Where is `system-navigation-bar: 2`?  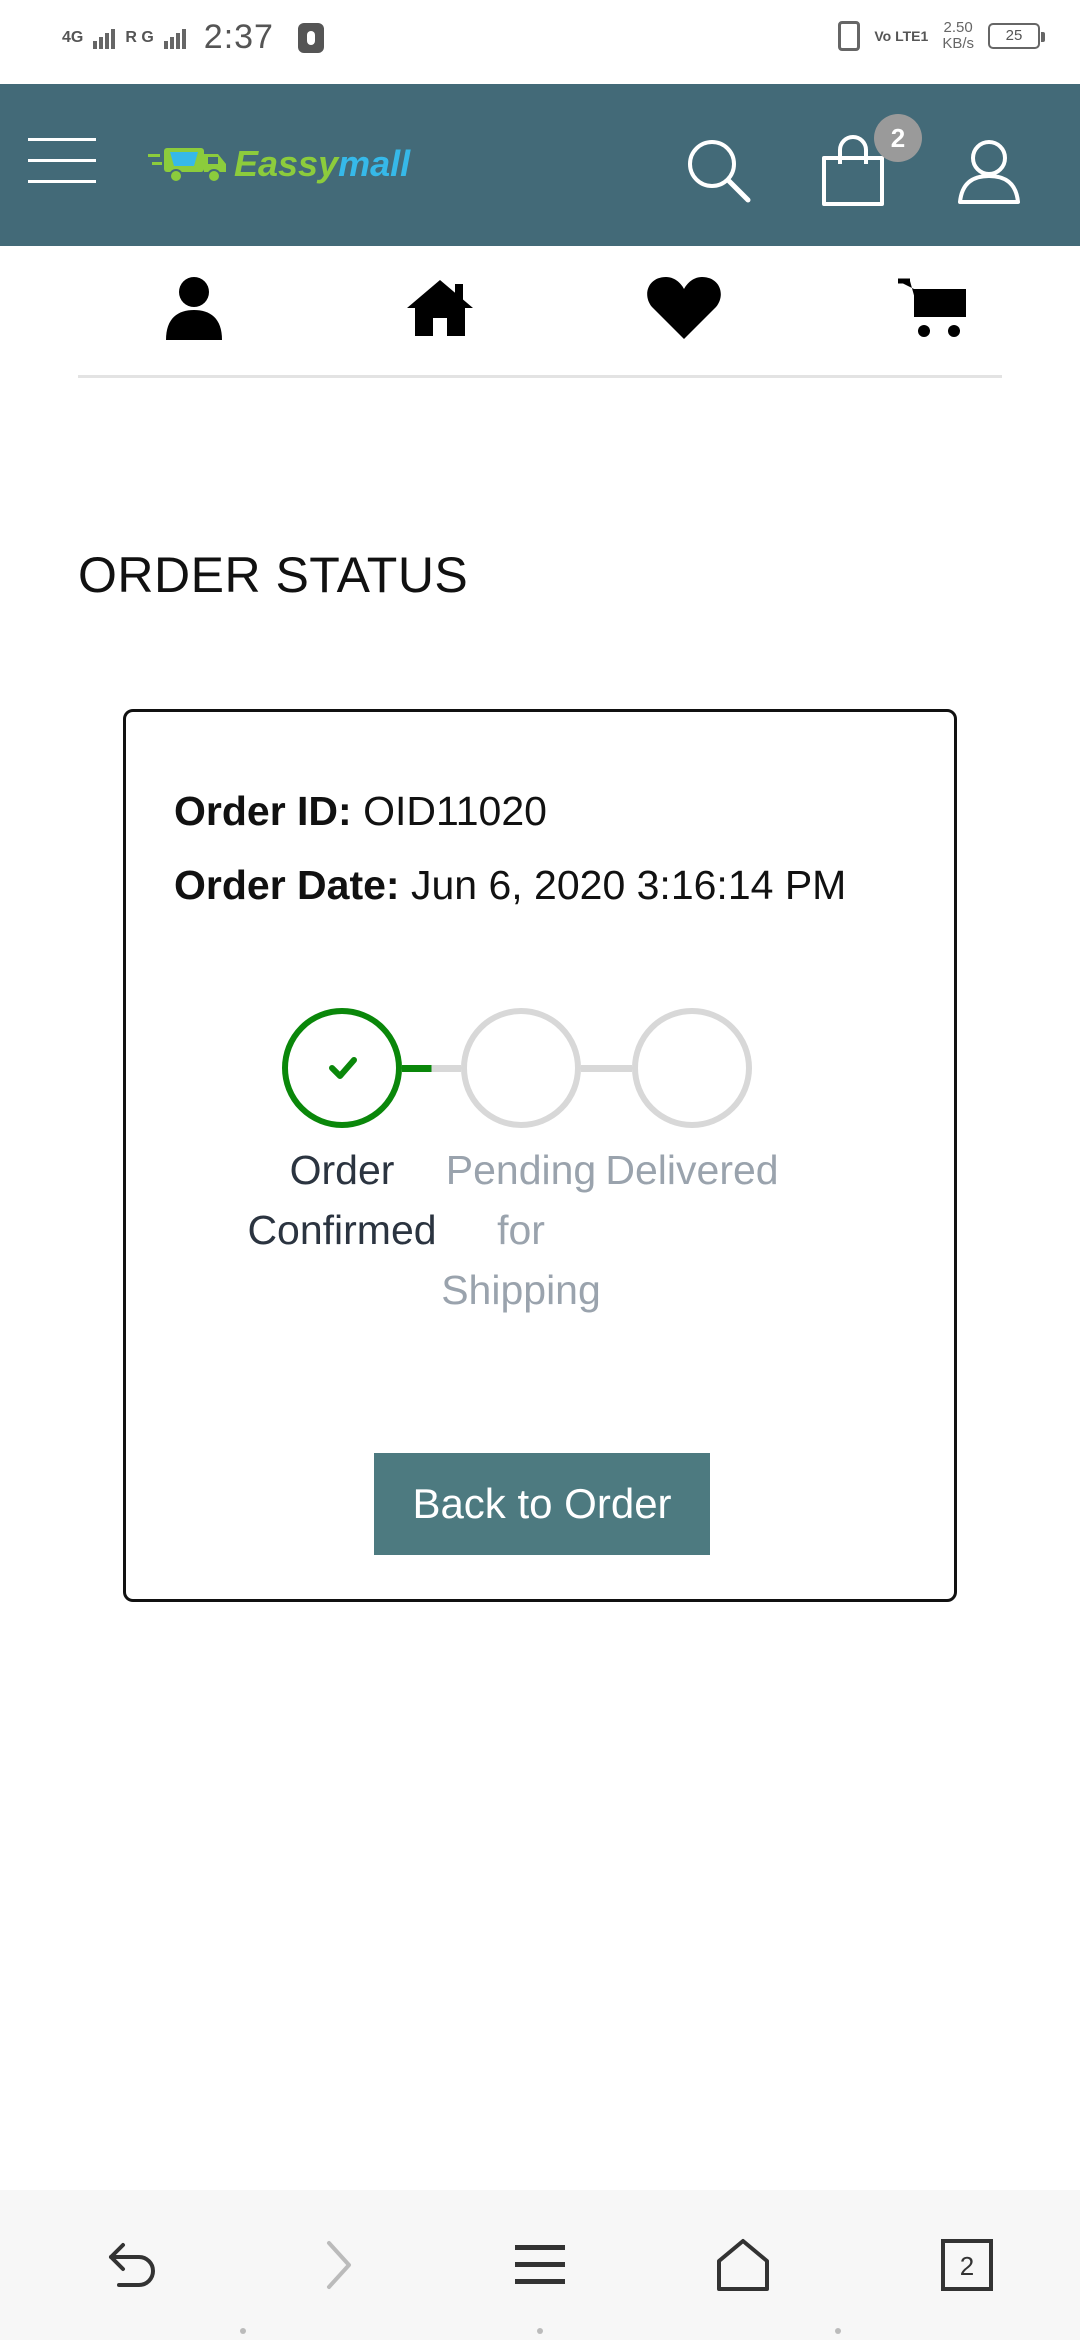 system-navigation-bar: 2 is located at coordinates (540, 2265).